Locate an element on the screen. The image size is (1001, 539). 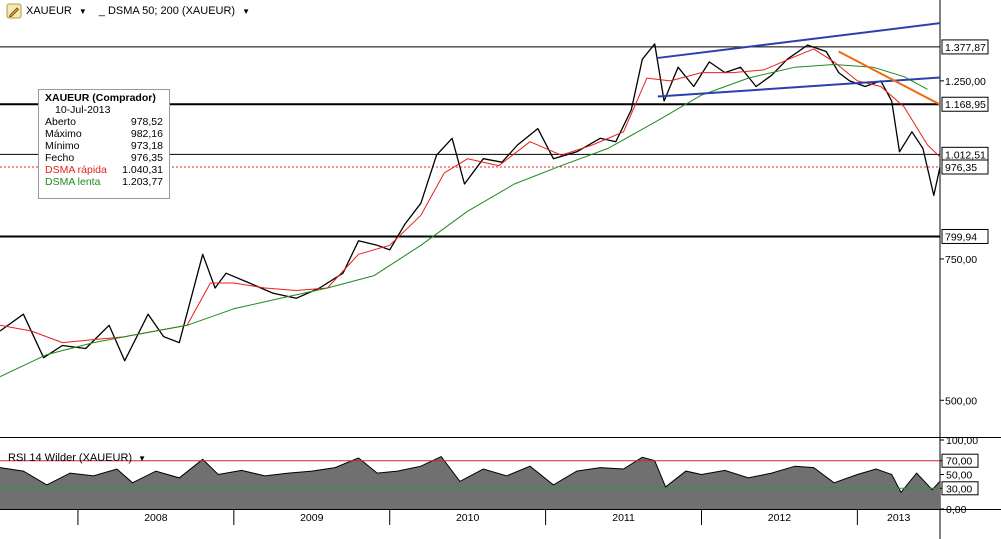
indicator-label: _ DSMA 50; 200 (XAUEUR) is located at coordinates (167, 11).